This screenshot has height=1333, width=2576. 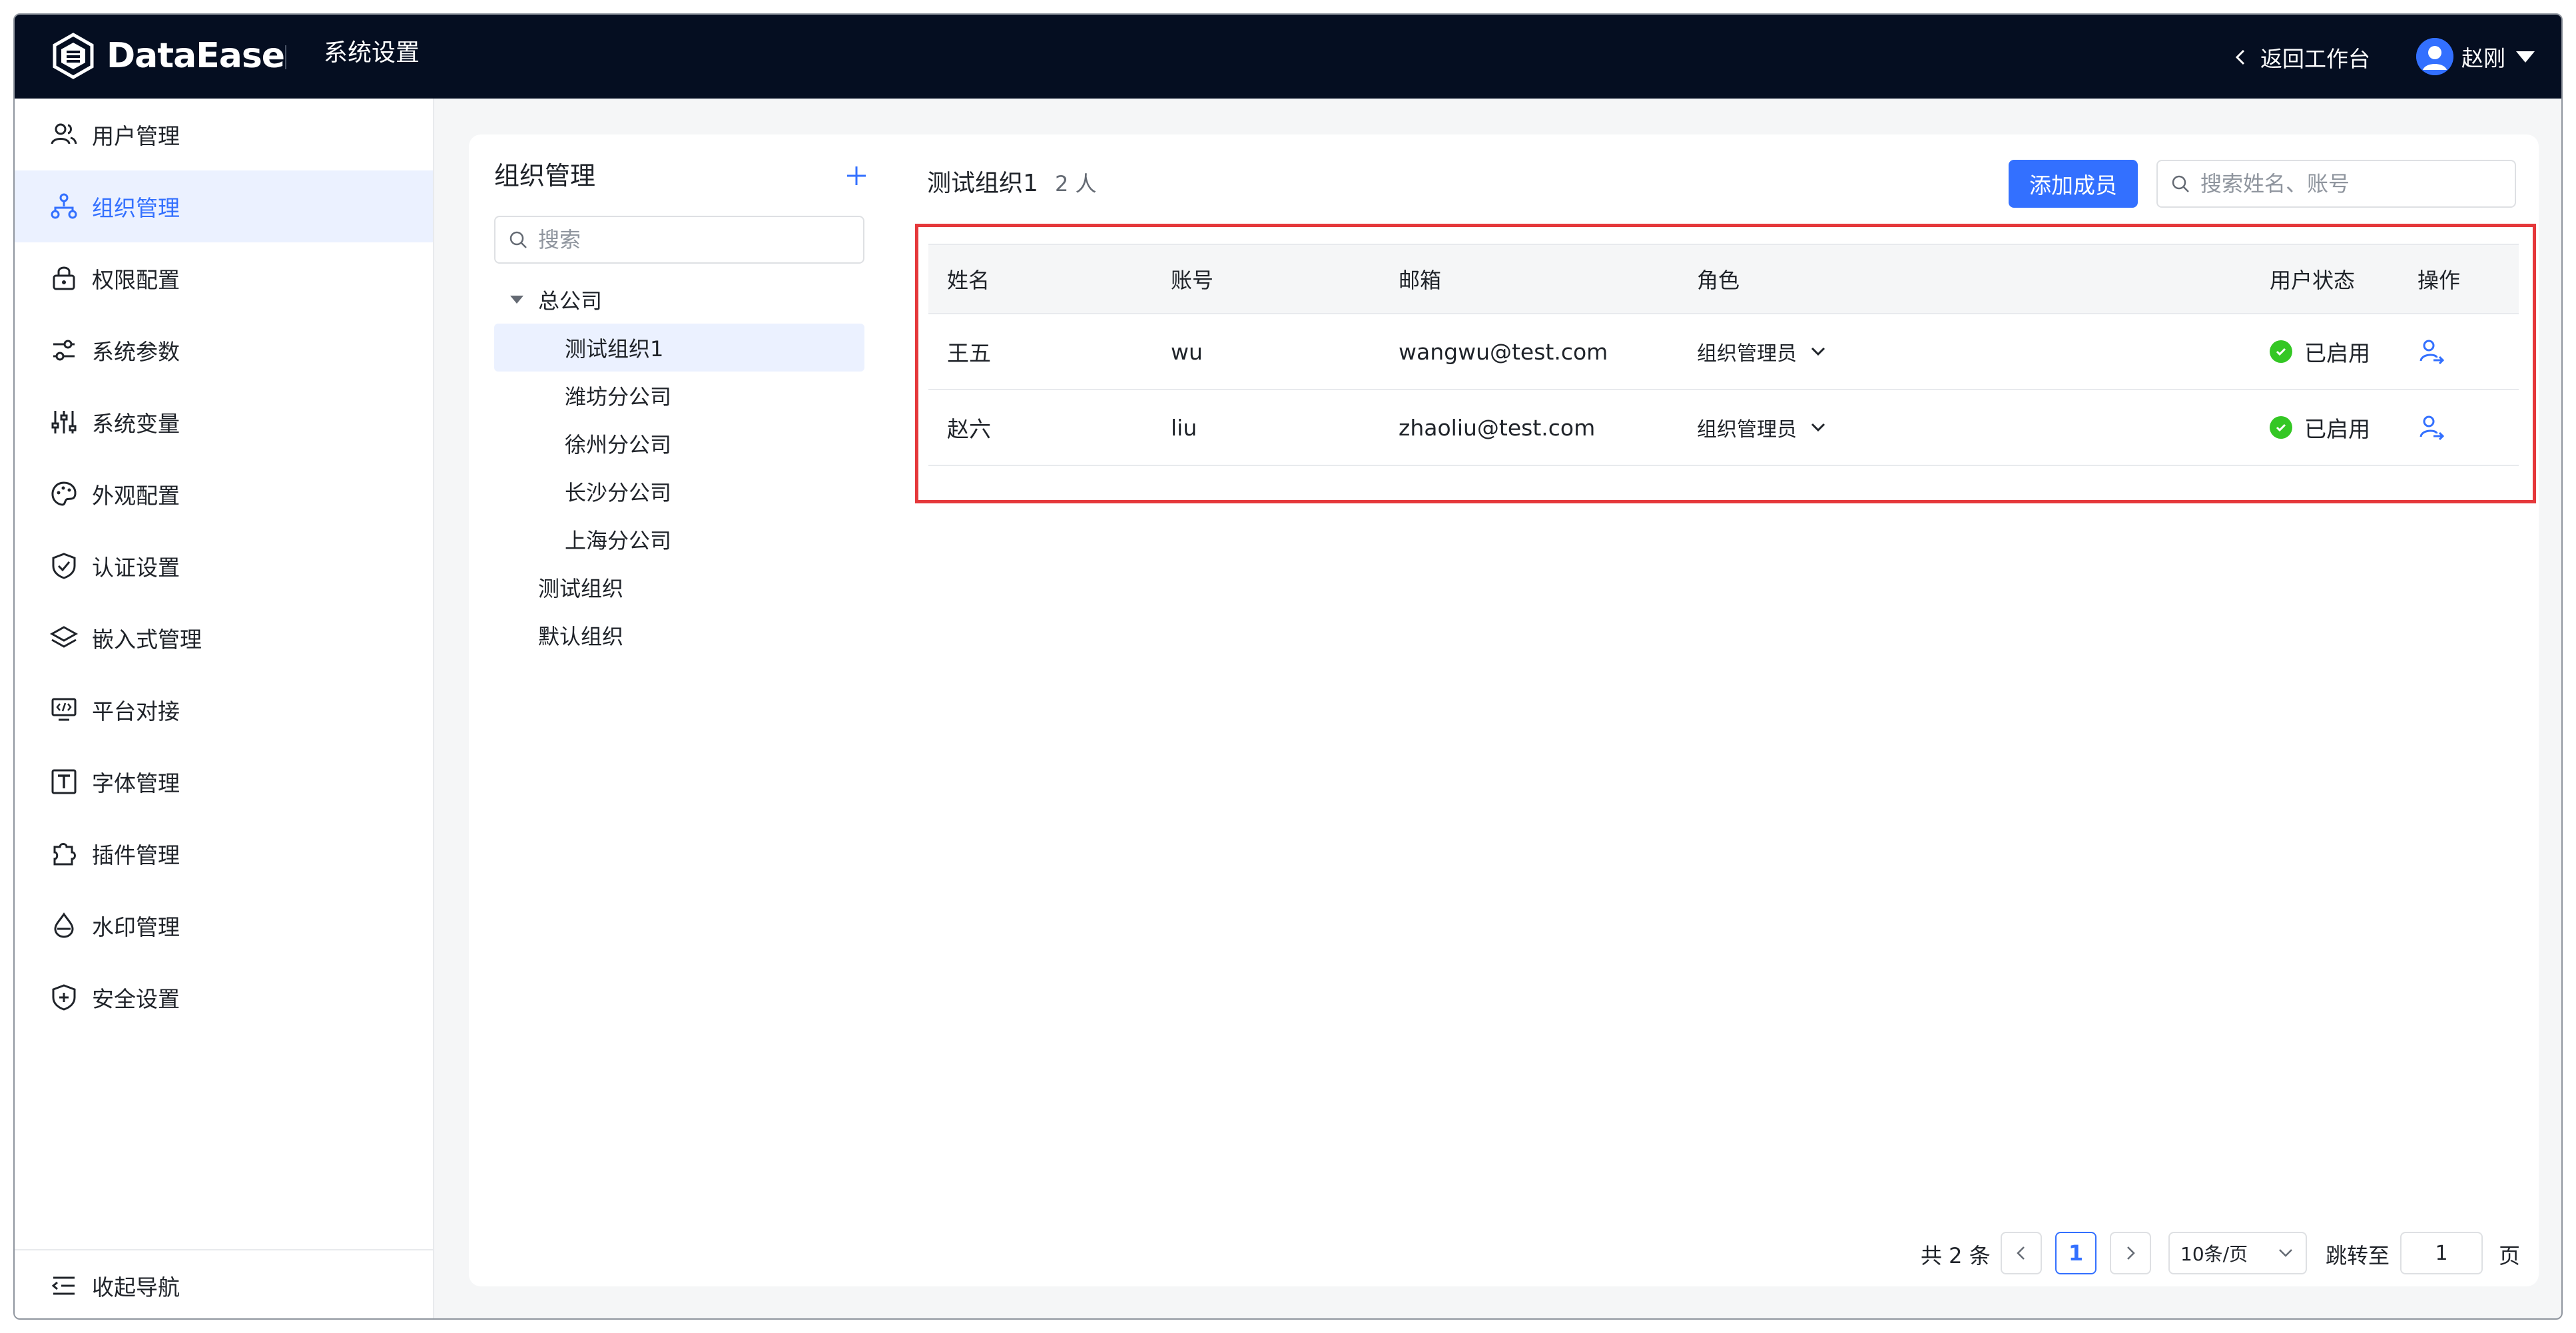 What do you see at coordinates (581, 637) in the screenshot?
I see `tree-node-label: 默认组织` at bounding box center [581, 637].